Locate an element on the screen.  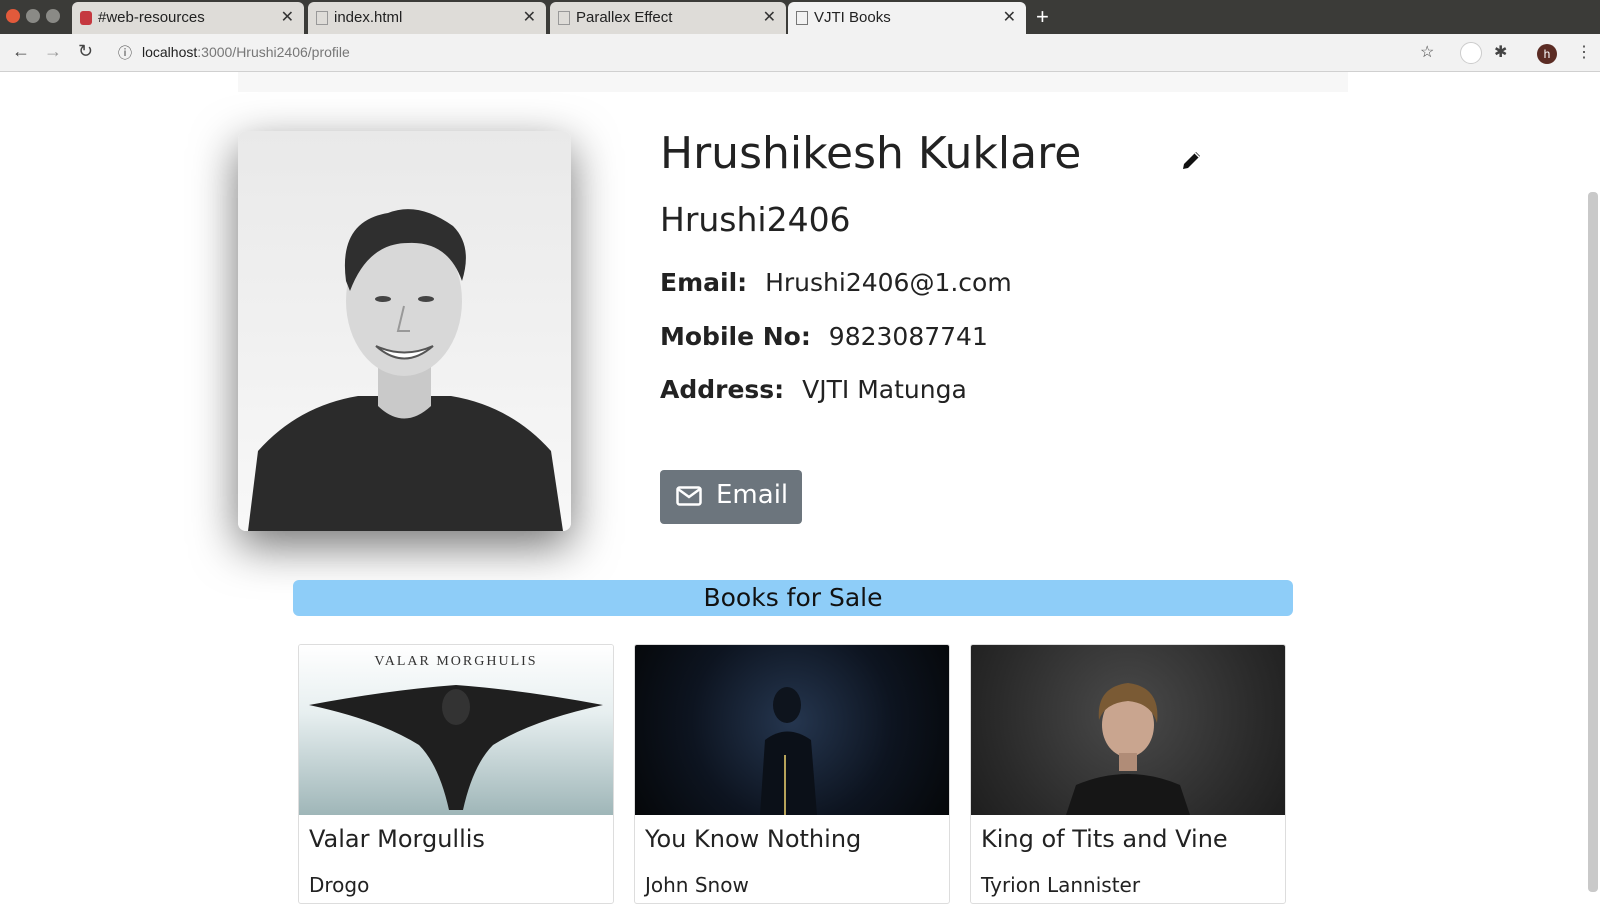
window-minimize-button is located at coordinates (33, 16).